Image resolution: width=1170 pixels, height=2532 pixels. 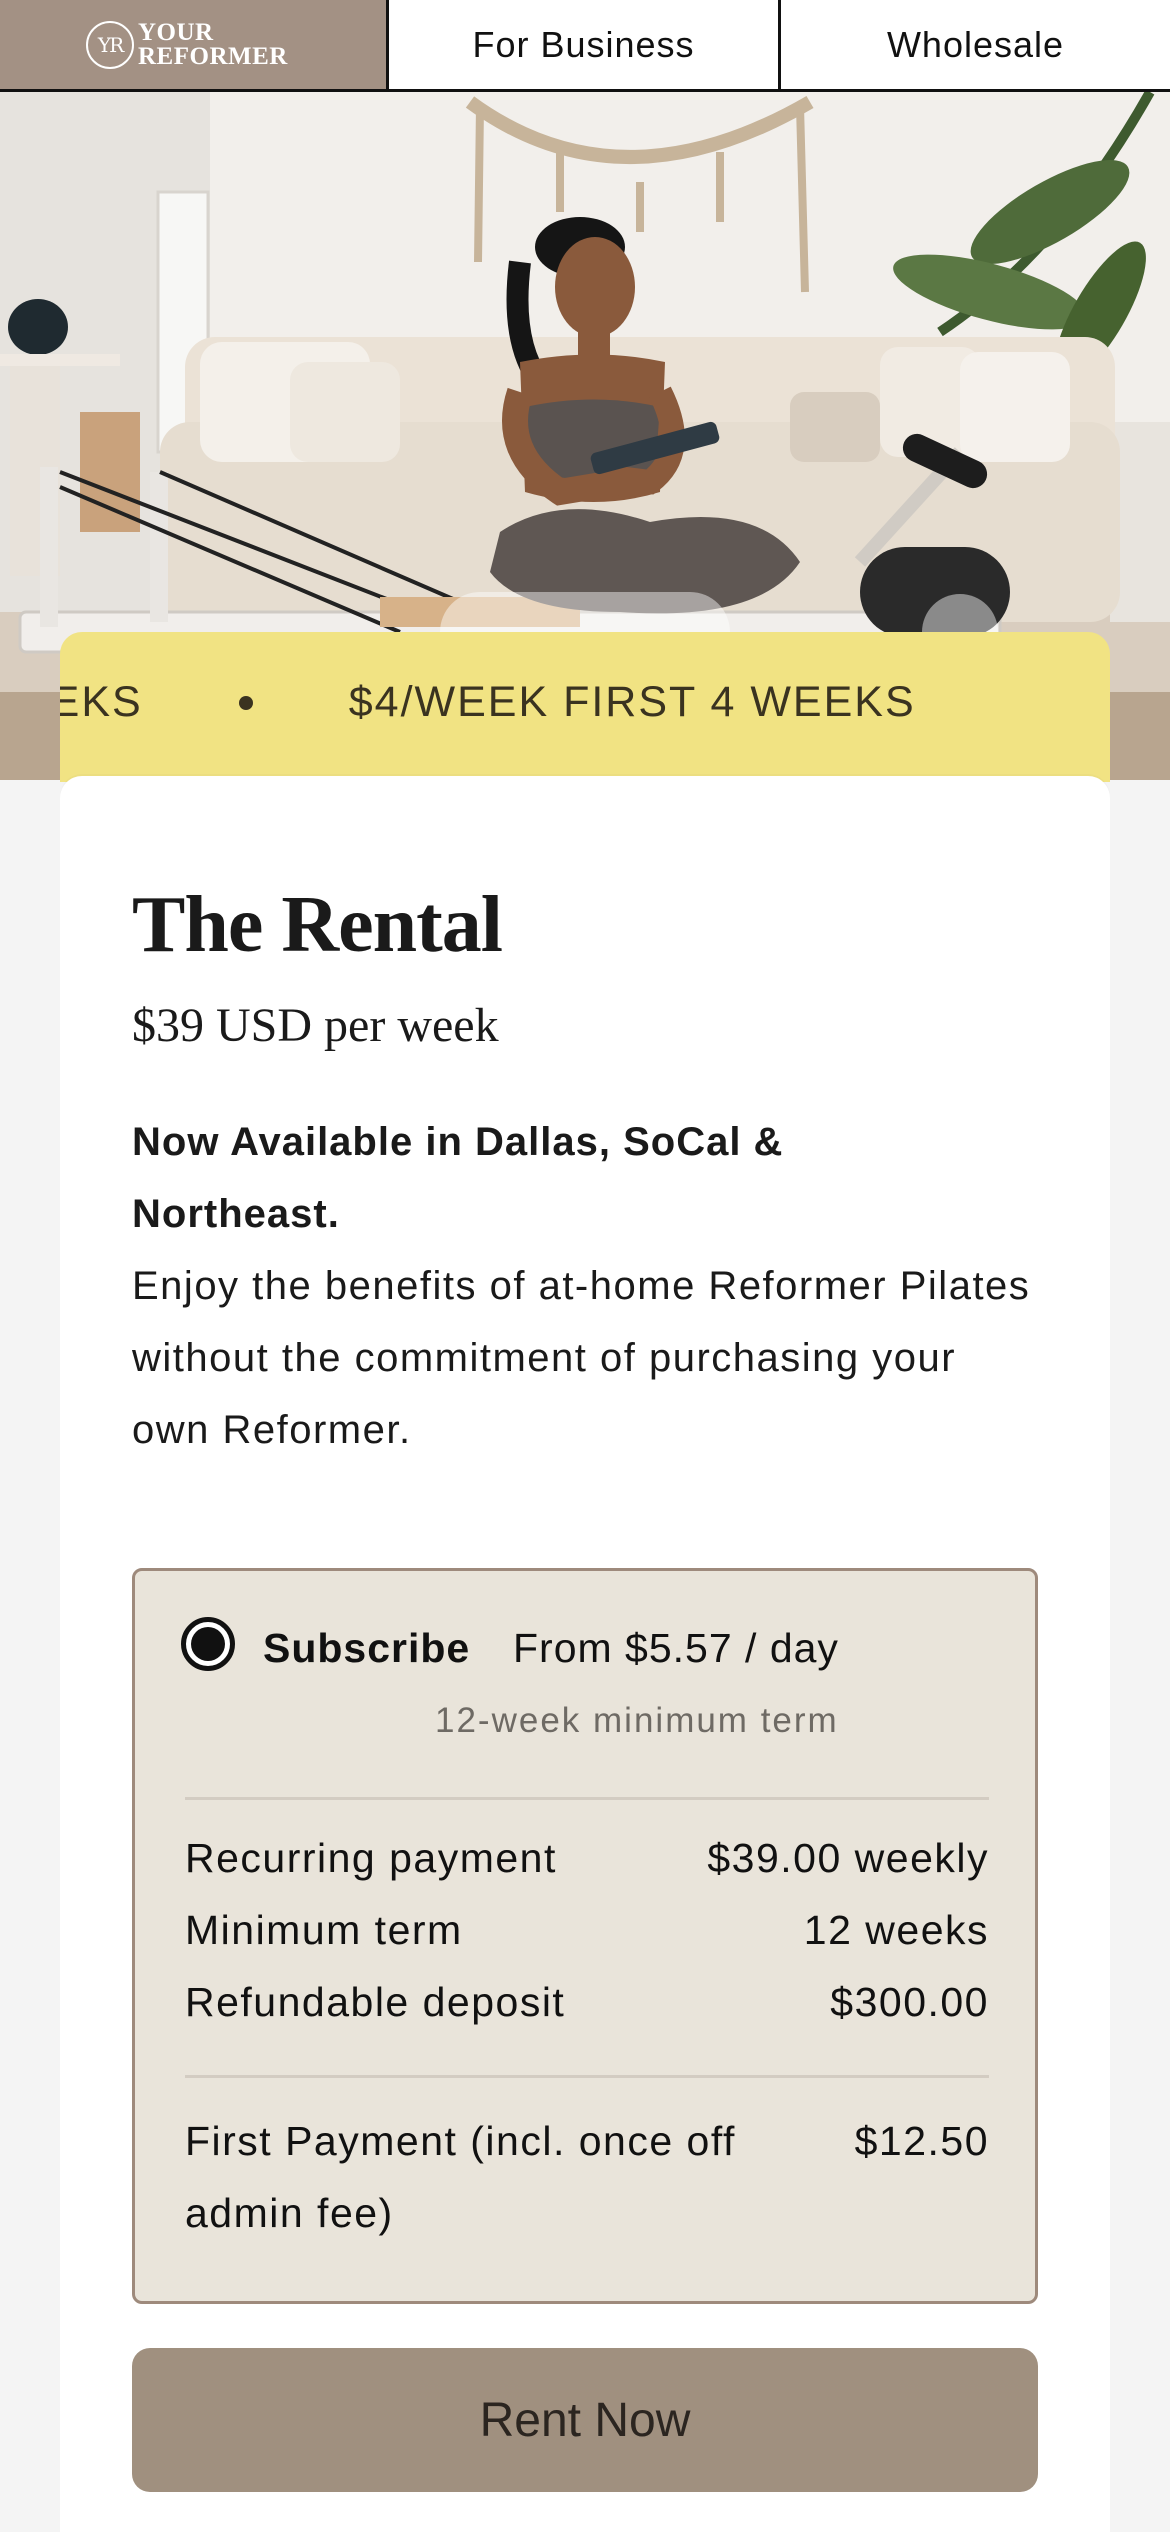 I want to click on plan-row-recurring: Recurring payment $39.00 weekly, so click(x=587, y=1858).